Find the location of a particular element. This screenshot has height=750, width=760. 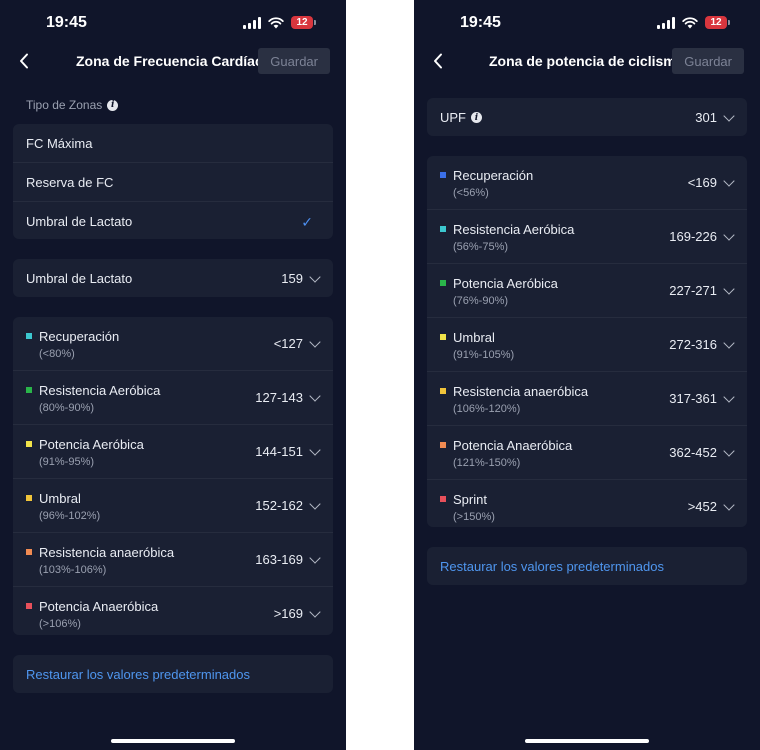

zone-value-text: <127 is located at coordinates (288, 343).